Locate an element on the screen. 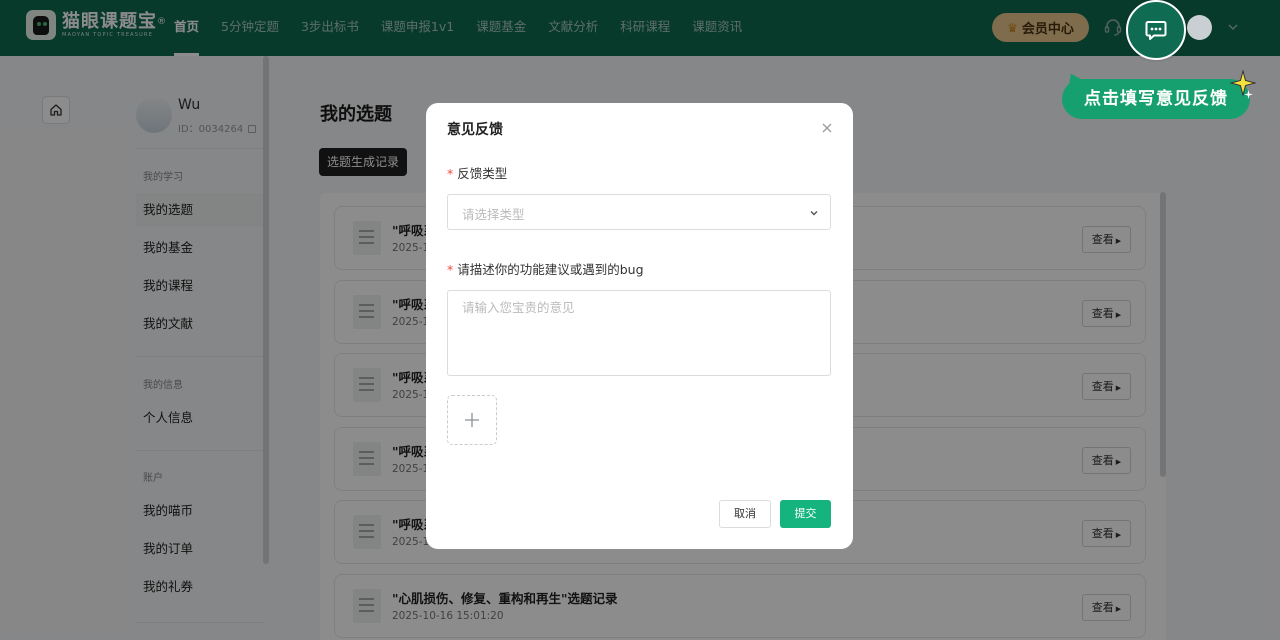 The image size is (1280, 640). dialog-title: 意见反馈 is located at coordinates (475, 130).